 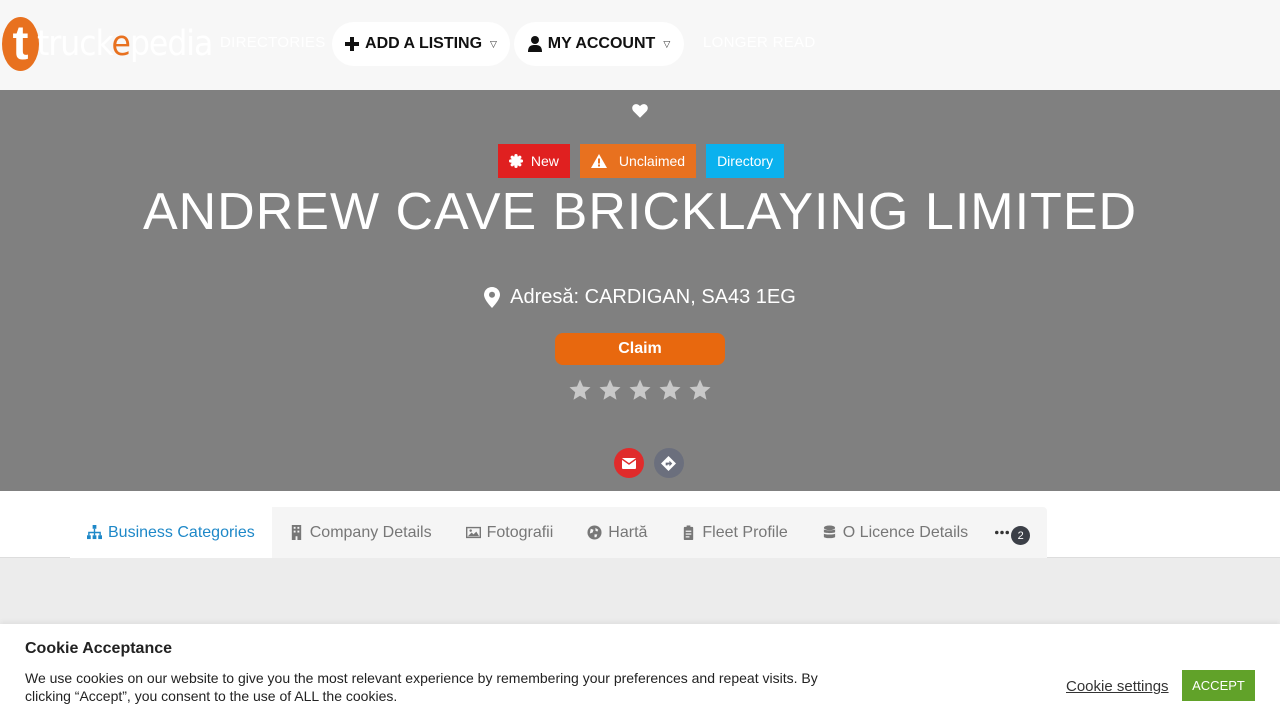 I want to click on status-badges: New Unclaimed Directory, so click(x=640, y=161).